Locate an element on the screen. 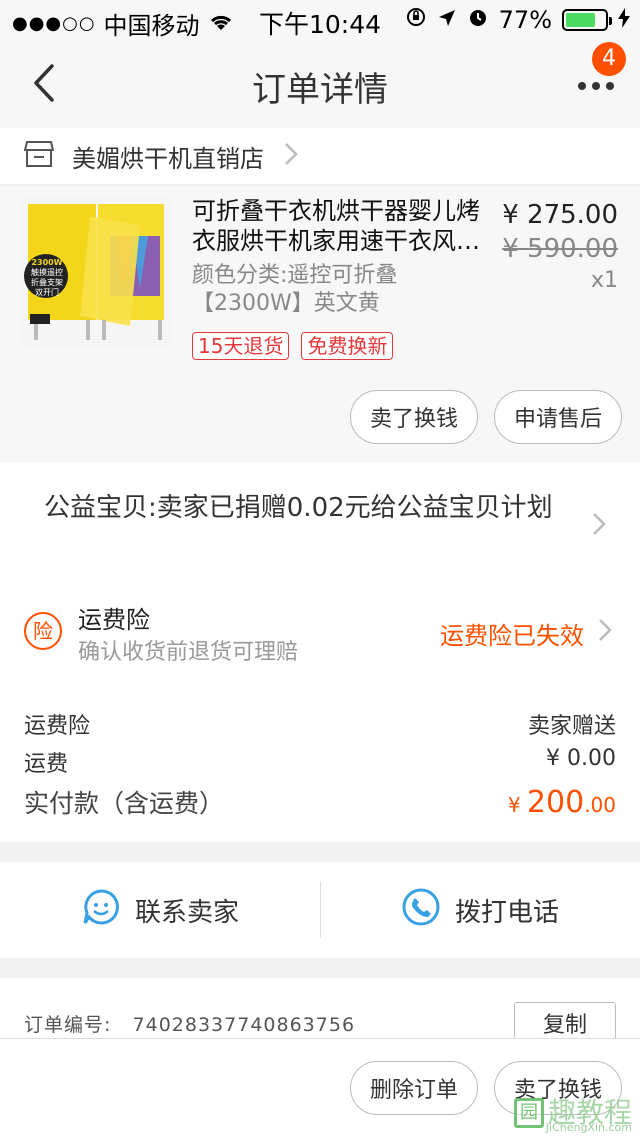  fee-label: 运费险 is located at coordinates (57, 726).